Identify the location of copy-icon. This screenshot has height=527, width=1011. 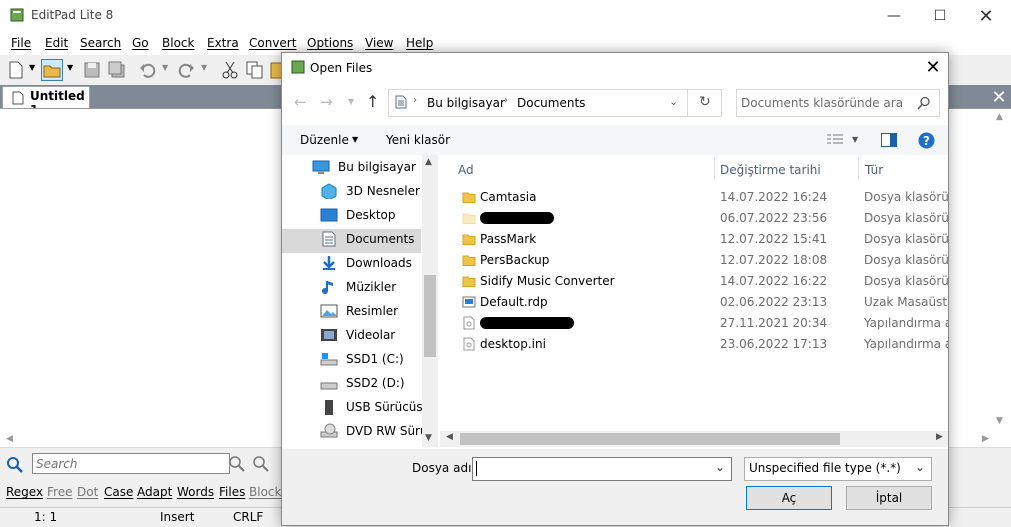
(255, 70).